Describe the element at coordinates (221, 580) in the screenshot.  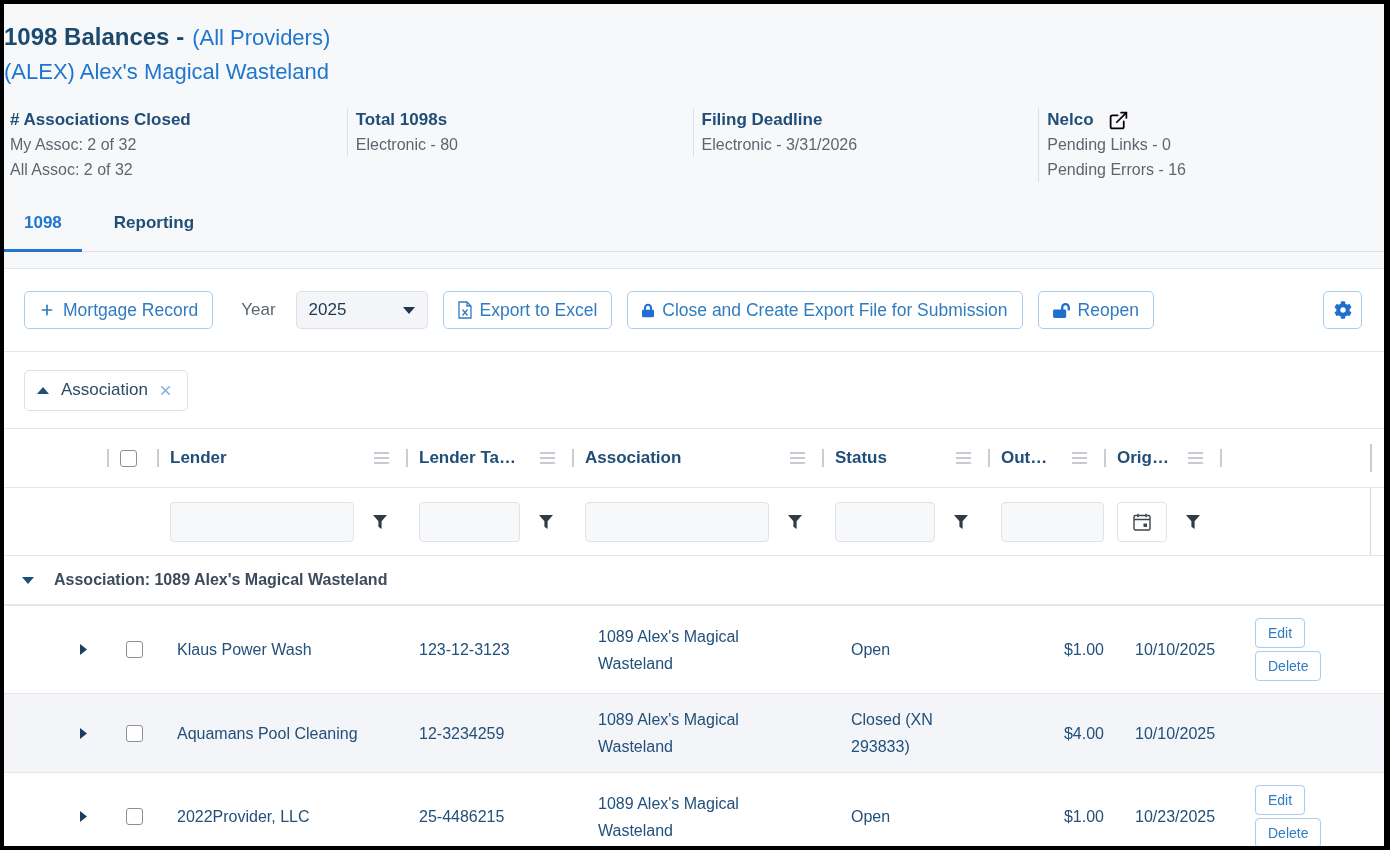
I see `group-label: Association: 1089 Alex's Magical Wasteland` at that location.